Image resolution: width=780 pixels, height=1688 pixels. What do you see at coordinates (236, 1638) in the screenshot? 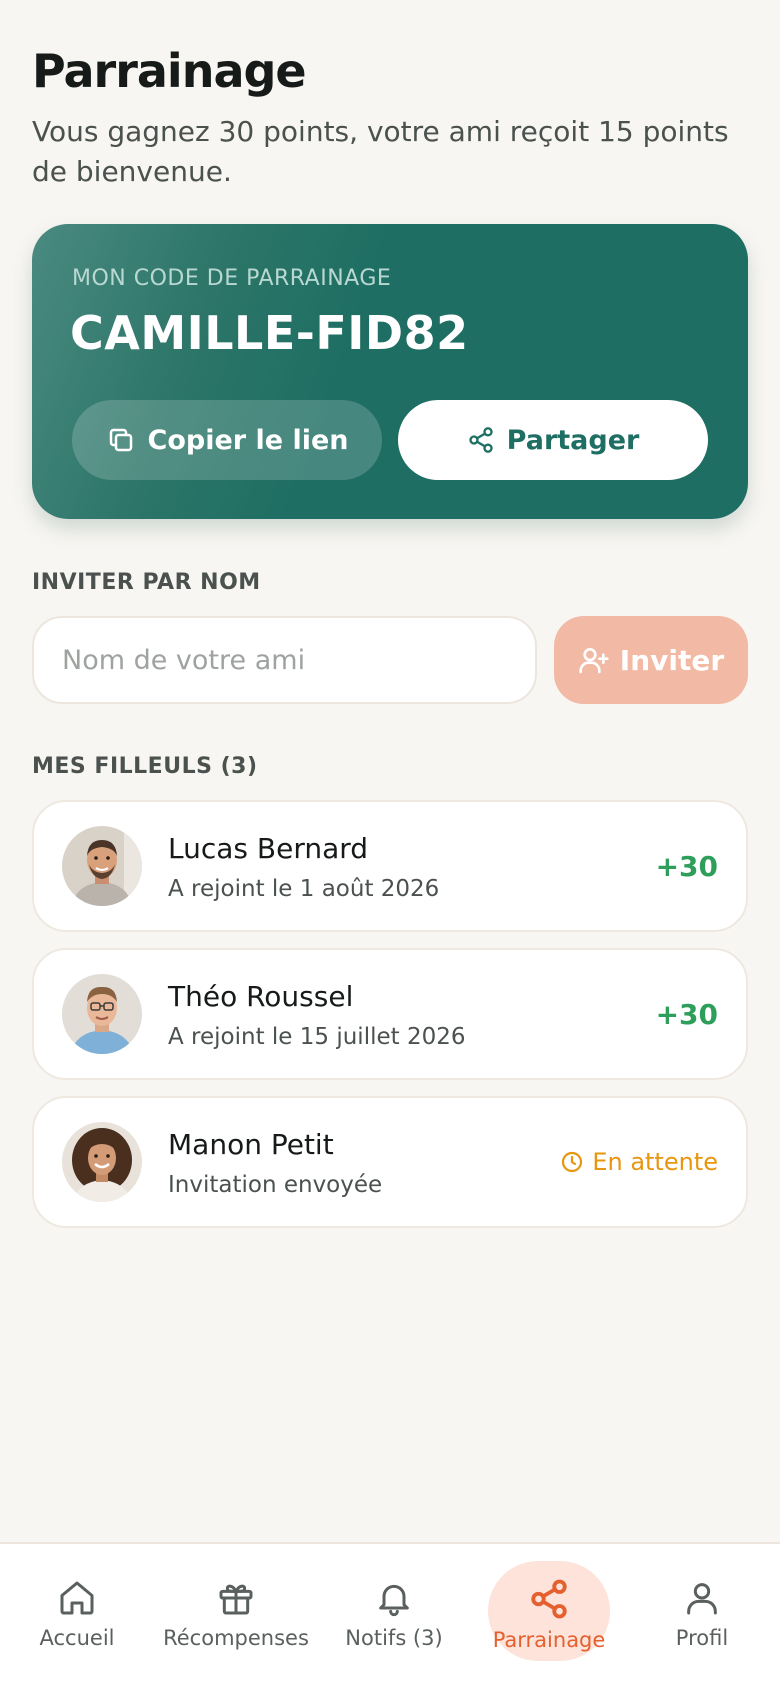
I see `nav-label: Récompenses` at bounding box center [236, 1638].